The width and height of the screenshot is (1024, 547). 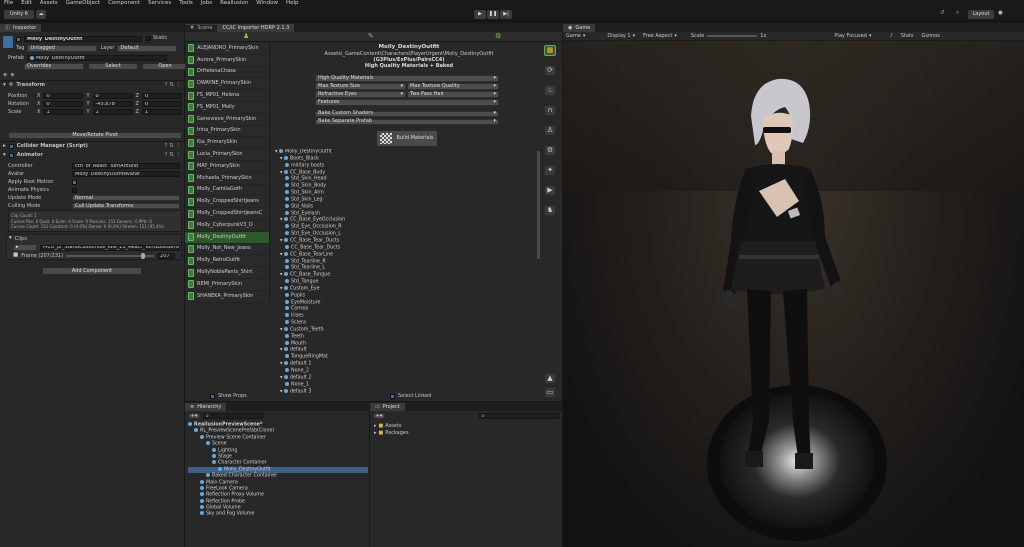 I want to click on refresh-icon: ⟳, so click(x=550, y=70).